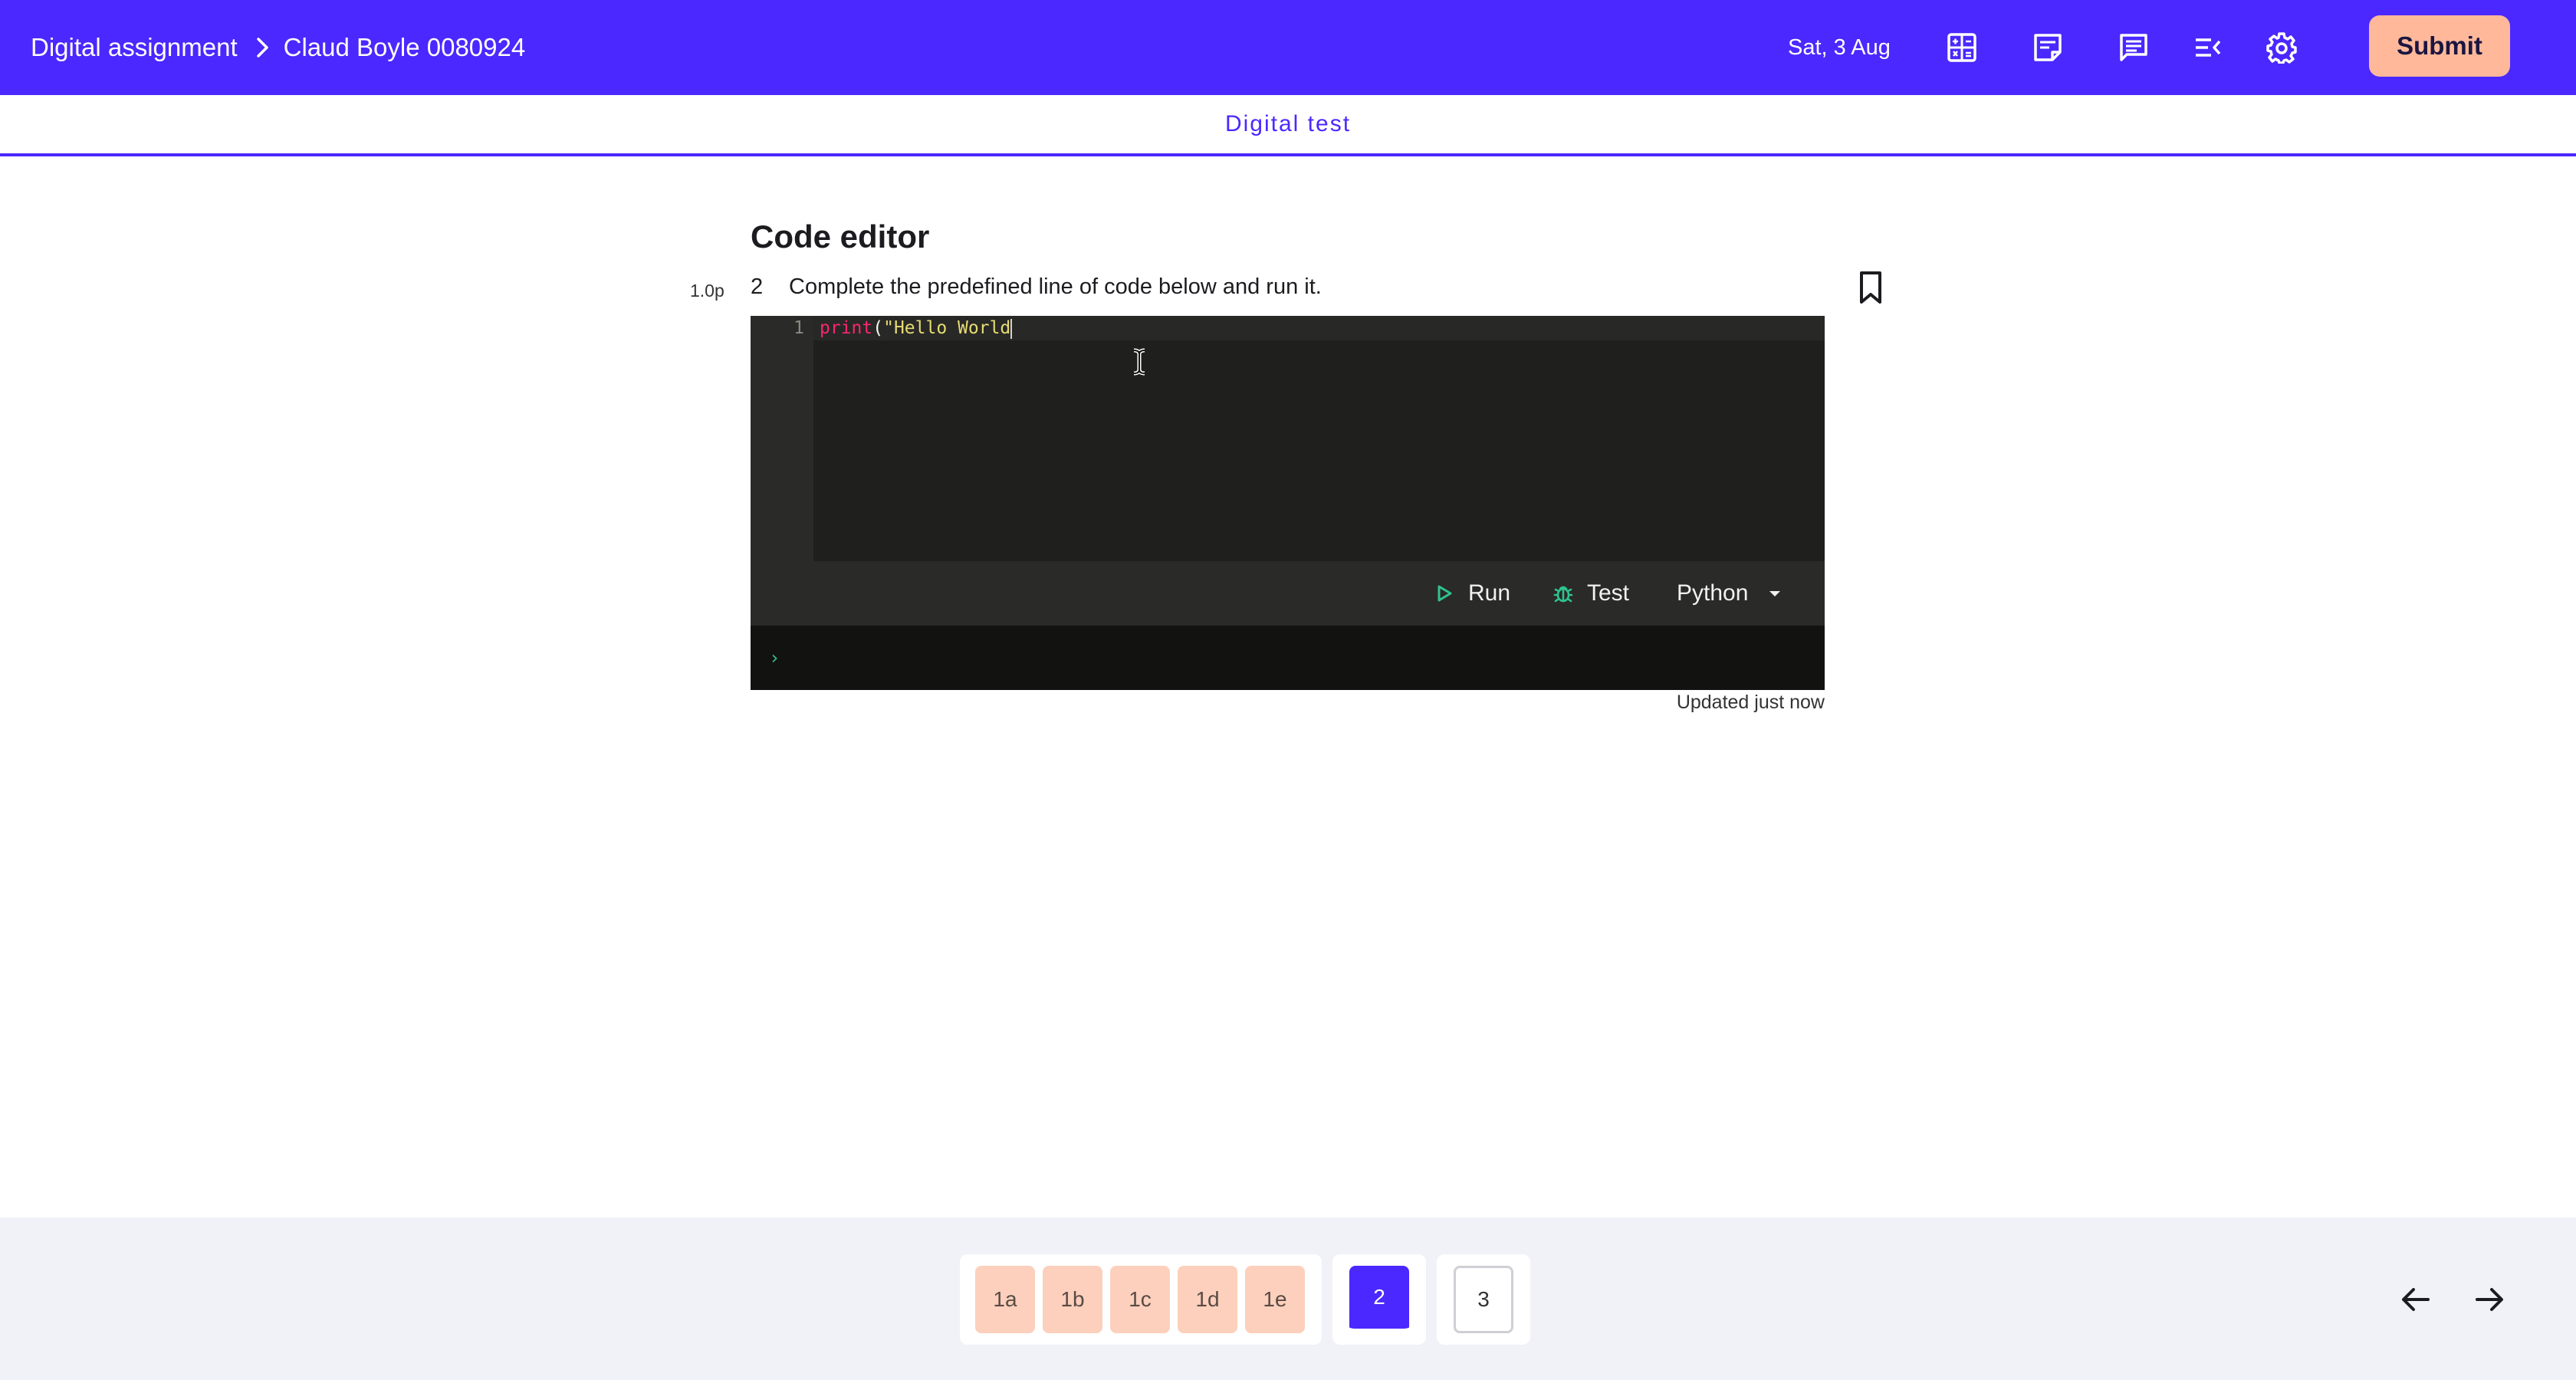 The width and height of the screenshot is (2576, 1380). Describe the element at coordinates (1288, 594) in the screenshot. I see `editor-toolbar: Run Test Python` at that location.